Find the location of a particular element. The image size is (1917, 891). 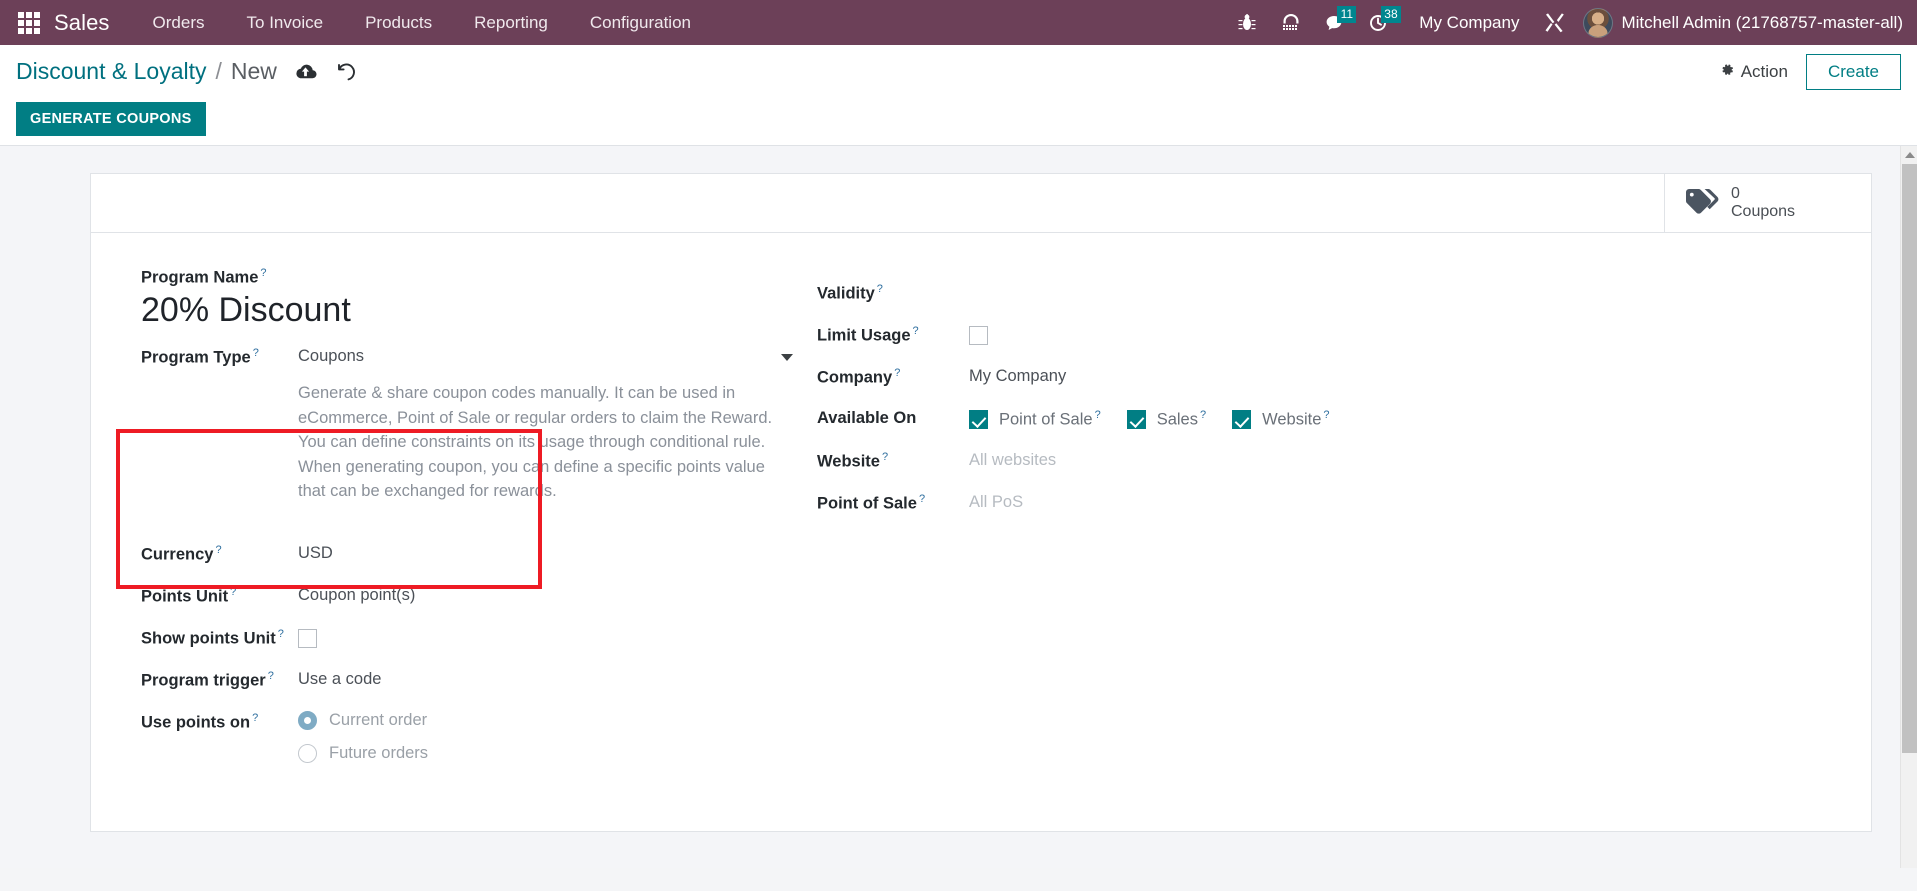

messages-icon: 11 is located at coordinates (1335, 22).